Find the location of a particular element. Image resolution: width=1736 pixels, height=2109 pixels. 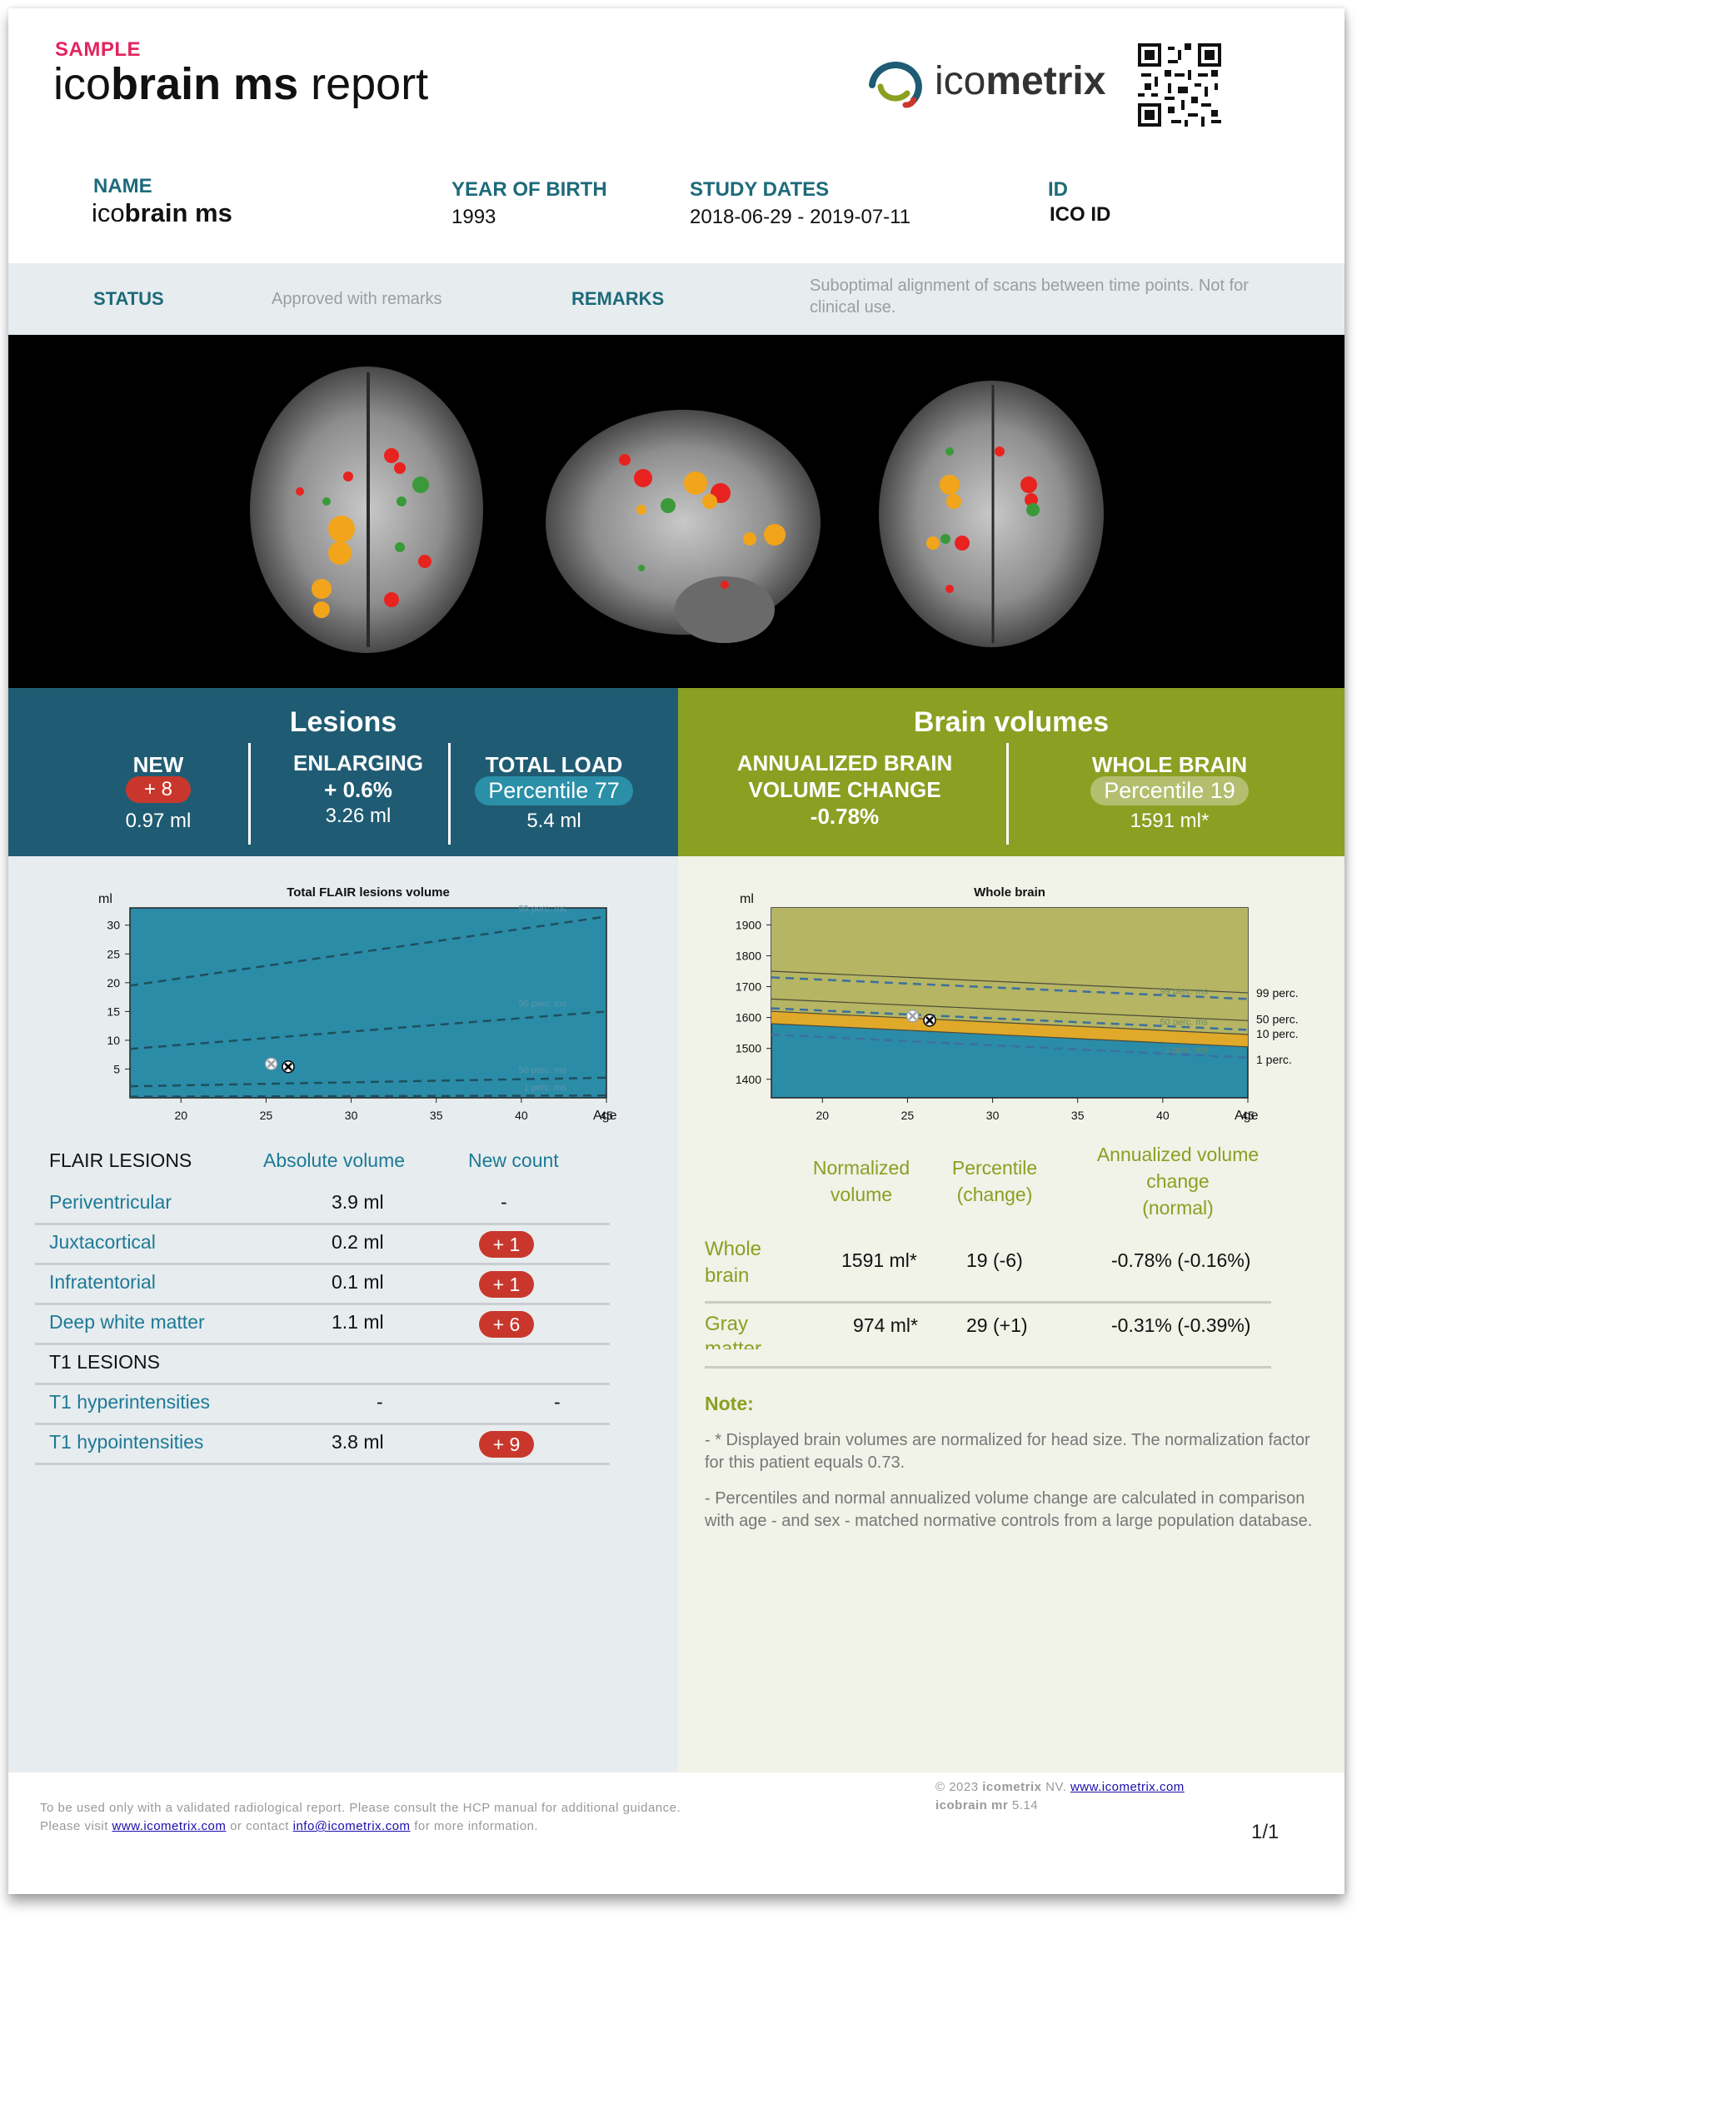

table-row: Infratentorial 0.1 ml + 1 is located at coordinates (322, 1284).